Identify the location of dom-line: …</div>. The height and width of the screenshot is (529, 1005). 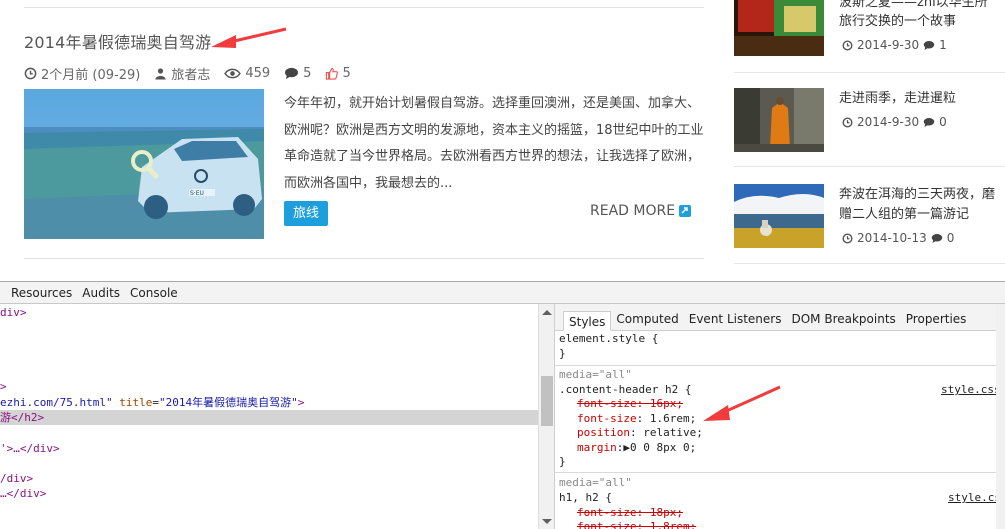
(23, 493).